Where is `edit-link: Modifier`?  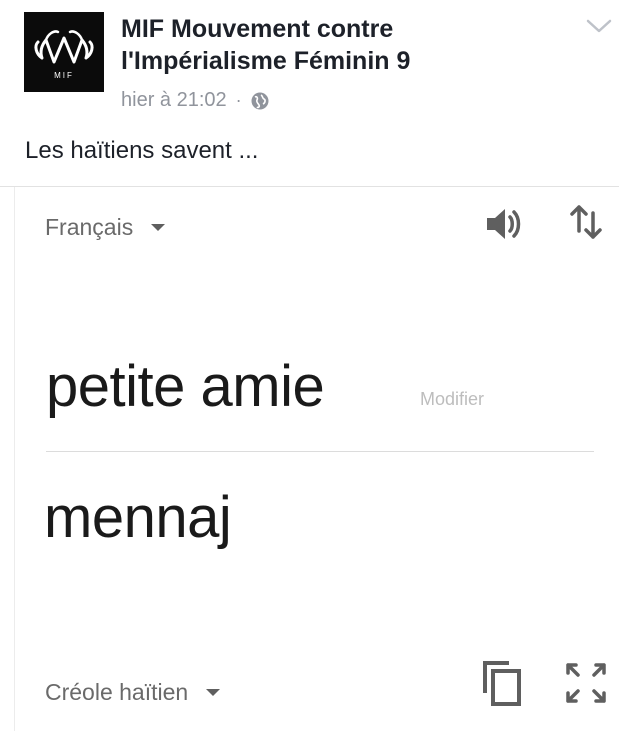
edit-link: Modifier is located at coordinates (452, 399).